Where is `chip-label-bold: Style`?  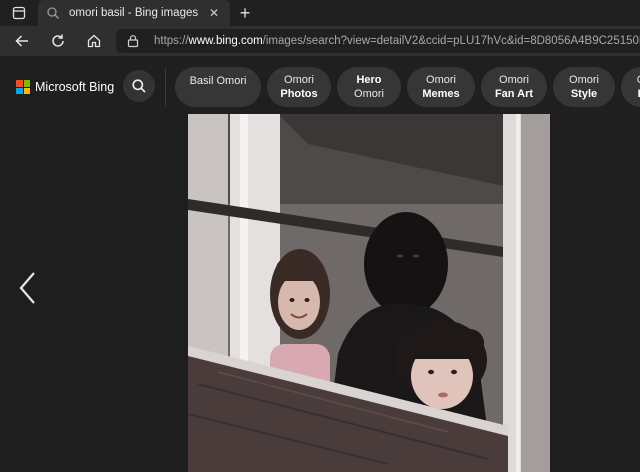
chip-label-bold: Style is located at coordinates (584, 94).